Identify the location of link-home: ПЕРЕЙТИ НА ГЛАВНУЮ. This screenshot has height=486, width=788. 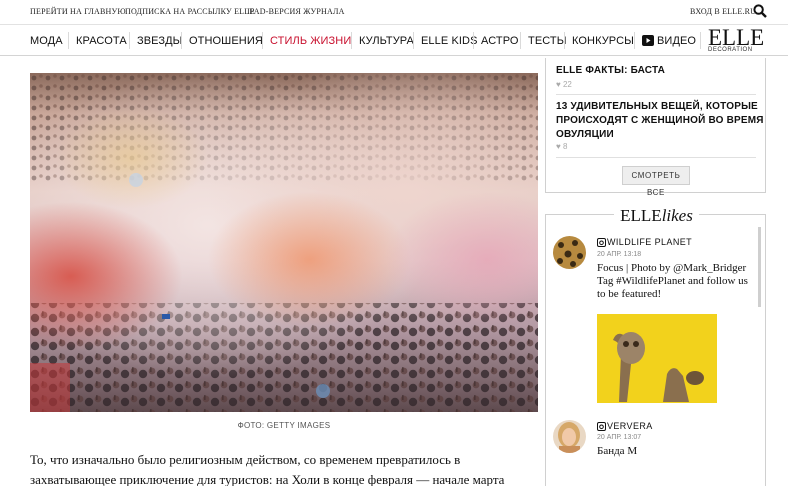
(78, 11).